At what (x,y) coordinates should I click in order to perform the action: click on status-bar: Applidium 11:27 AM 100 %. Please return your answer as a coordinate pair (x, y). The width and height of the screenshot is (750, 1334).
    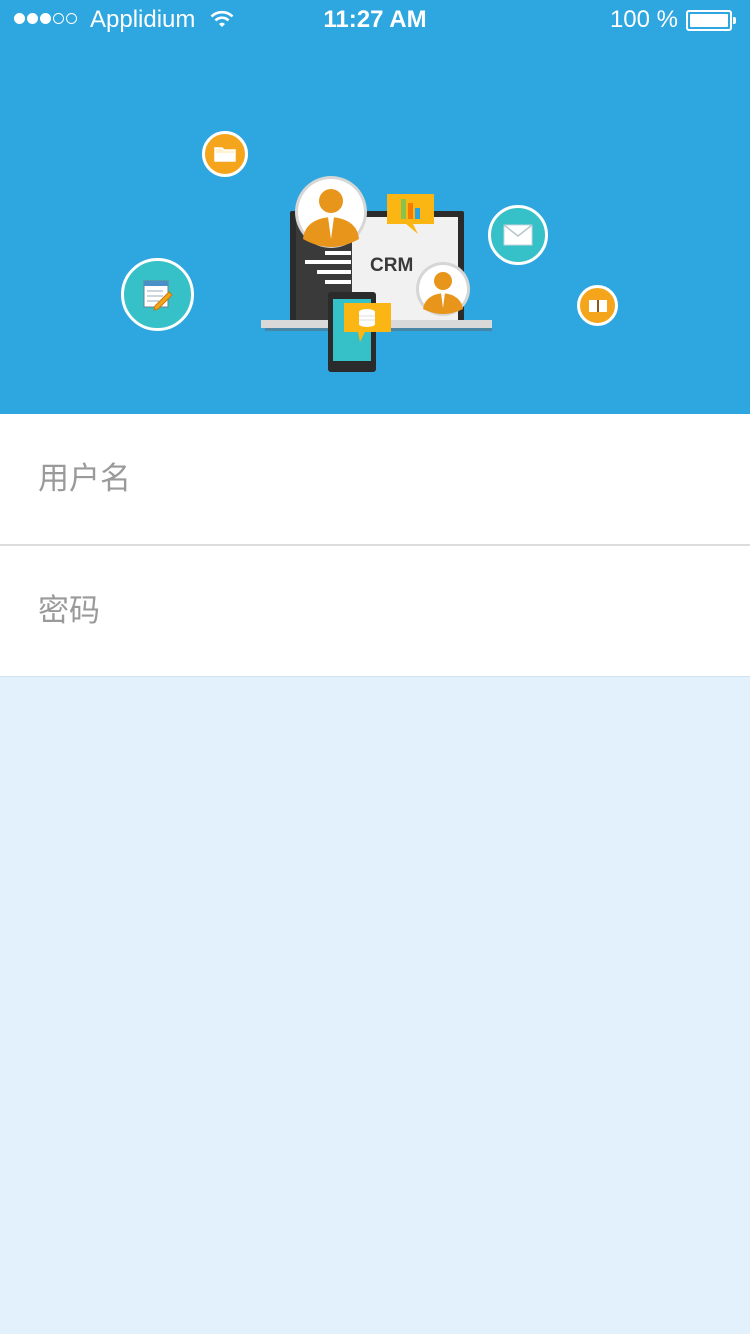
    Looking at the image, I should click on (375, 20).